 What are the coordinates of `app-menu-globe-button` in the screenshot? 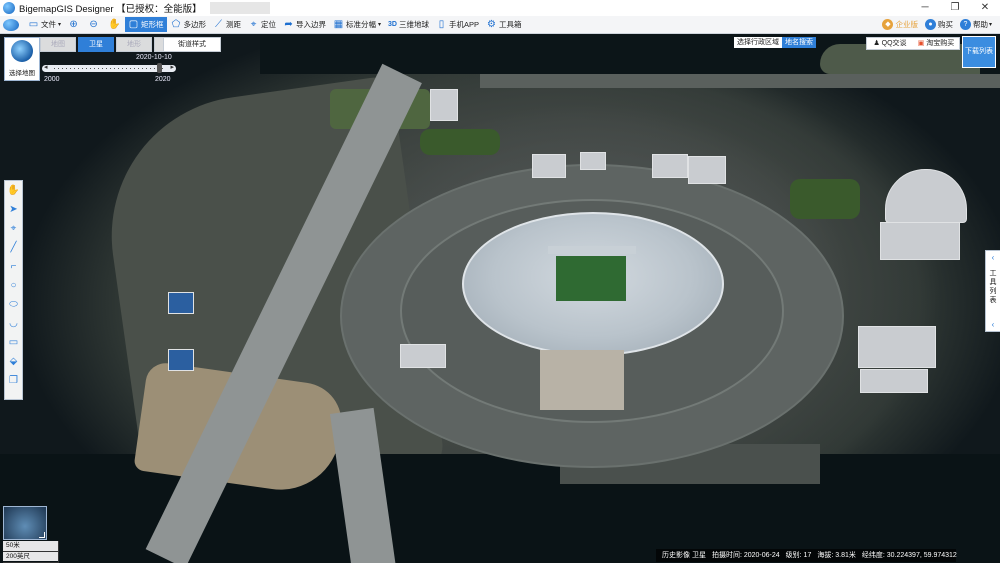 It's located at (12, 24).